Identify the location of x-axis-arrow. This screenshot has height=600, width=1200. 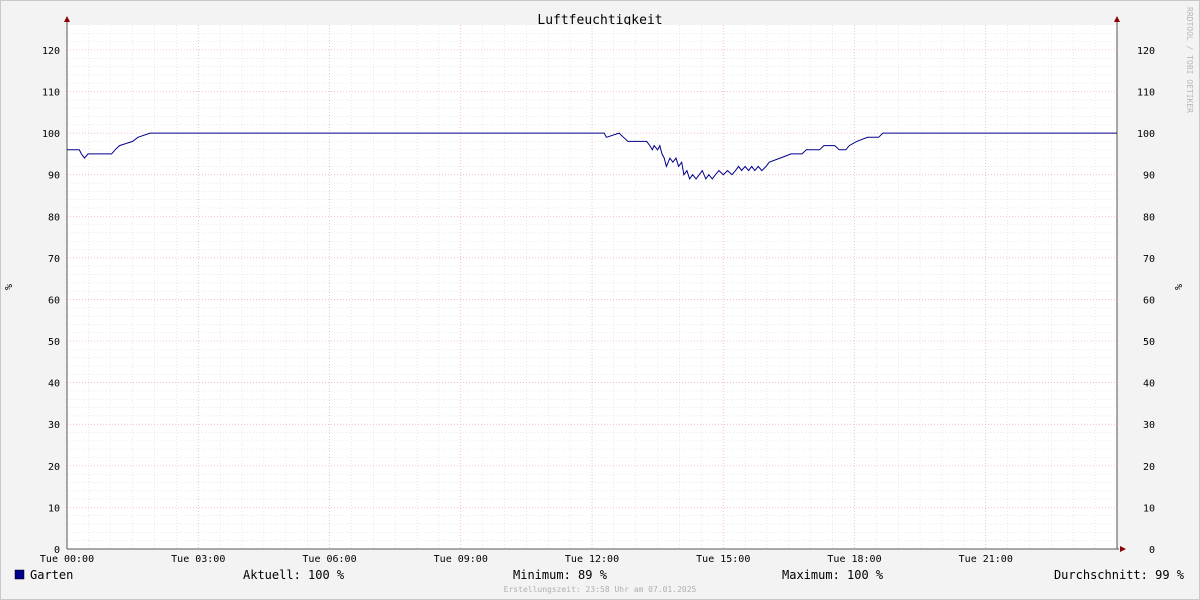
(1123, 549).